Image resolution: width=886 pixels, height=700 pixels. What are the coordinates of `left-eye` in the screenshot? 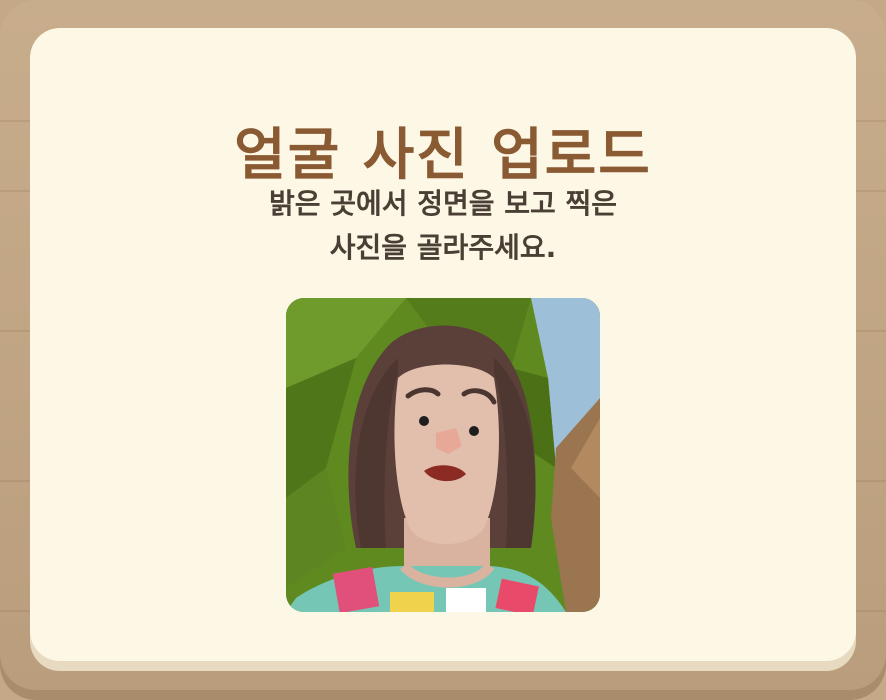 It's located at (424, 421).